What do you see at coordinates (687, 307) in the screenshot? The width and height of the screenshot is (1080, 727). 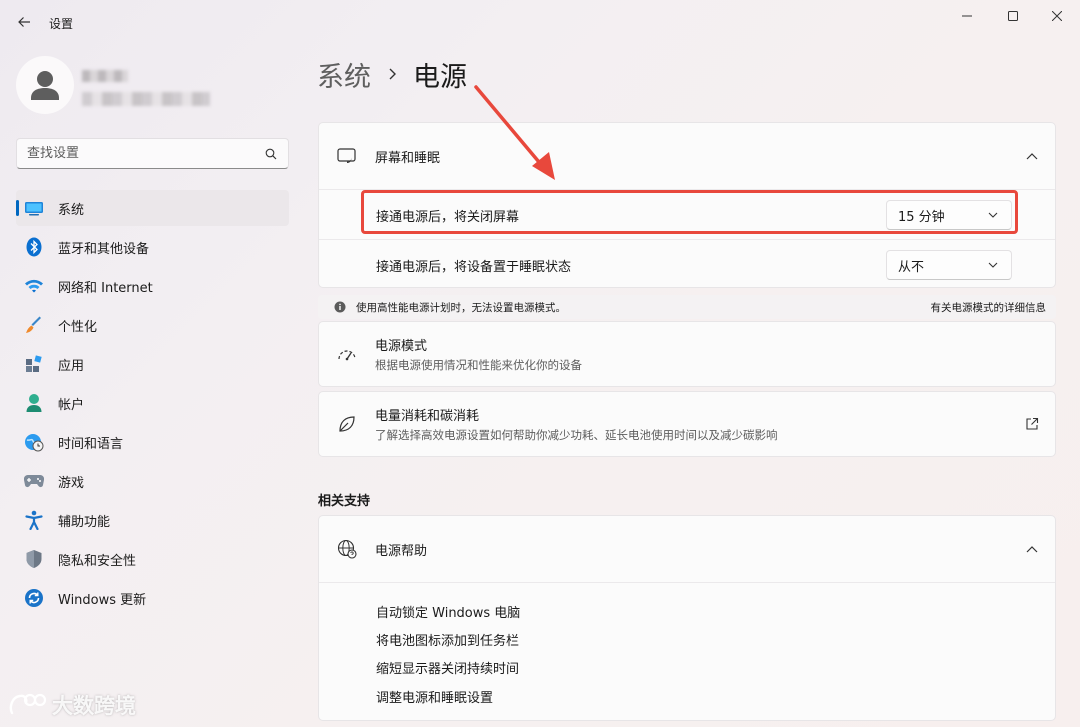 I see `info-bar: 使用高性能电源计划时，无法设置电源模式。 有关电源模式的详细信息` at bounding box center [687, 307].